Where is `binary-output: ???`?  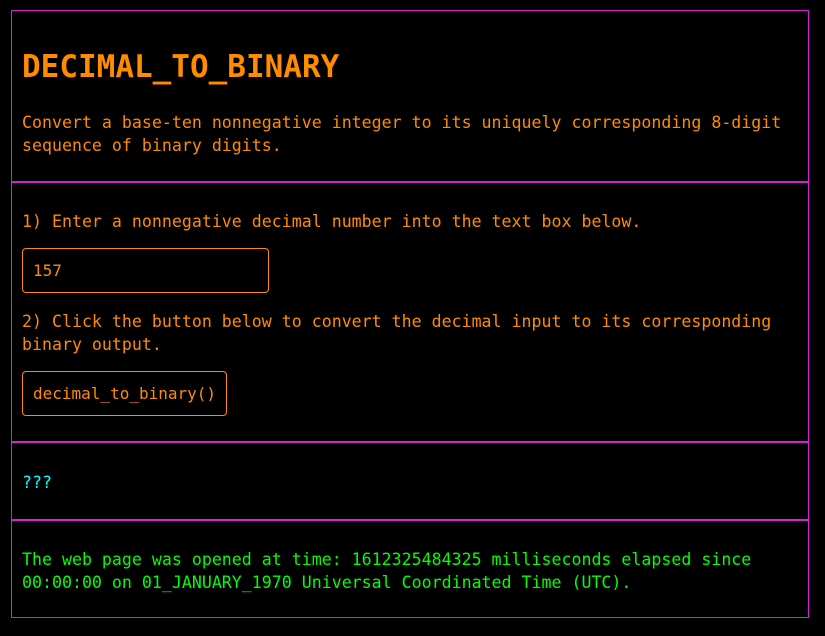 binary-output: ??? is located at coordinates (37, 482).